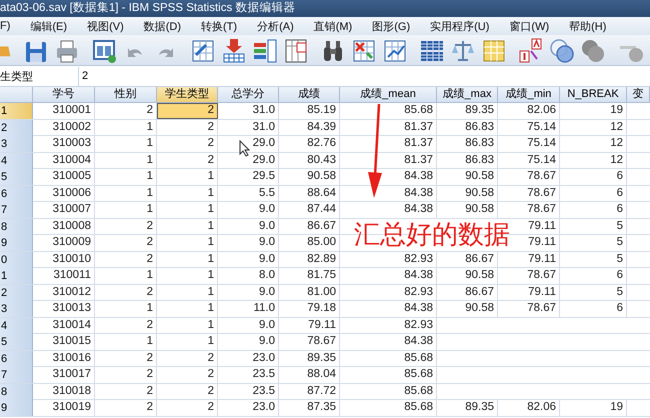  I want to click on table-cell: 81.37, so click(388, 160).